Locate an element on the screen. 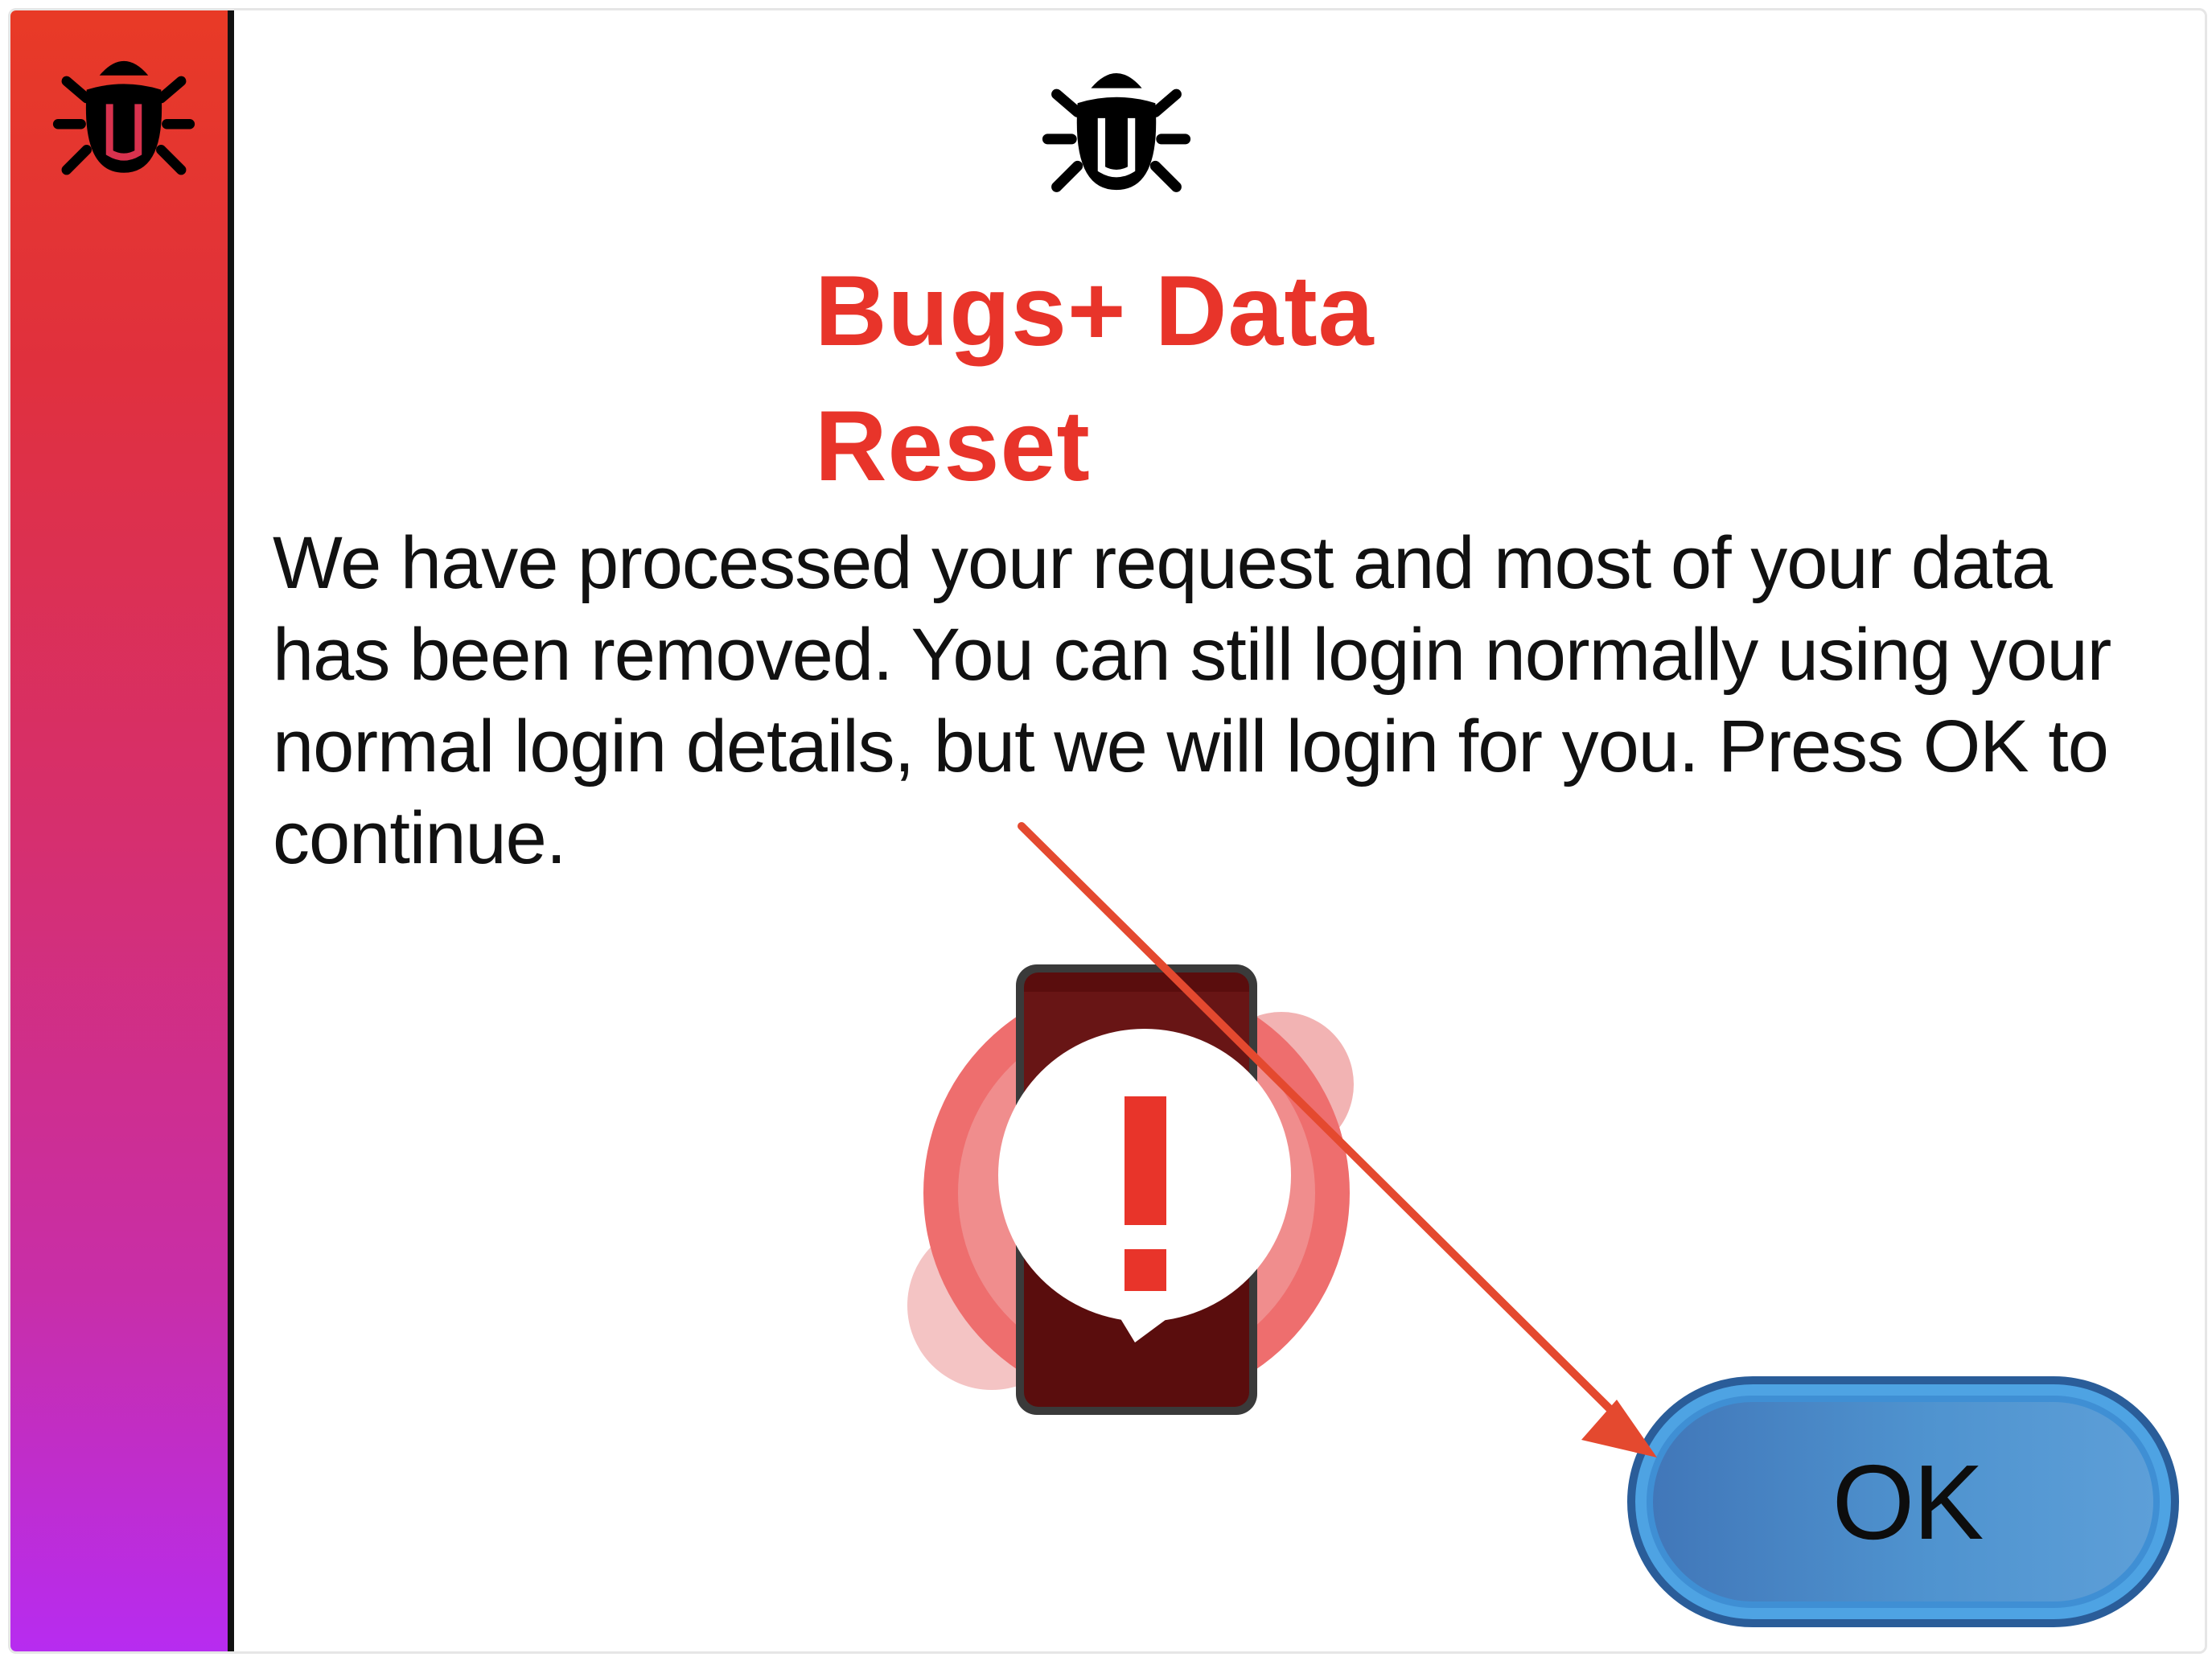  ok-button: OK is located at coordinates (1903, 1501).